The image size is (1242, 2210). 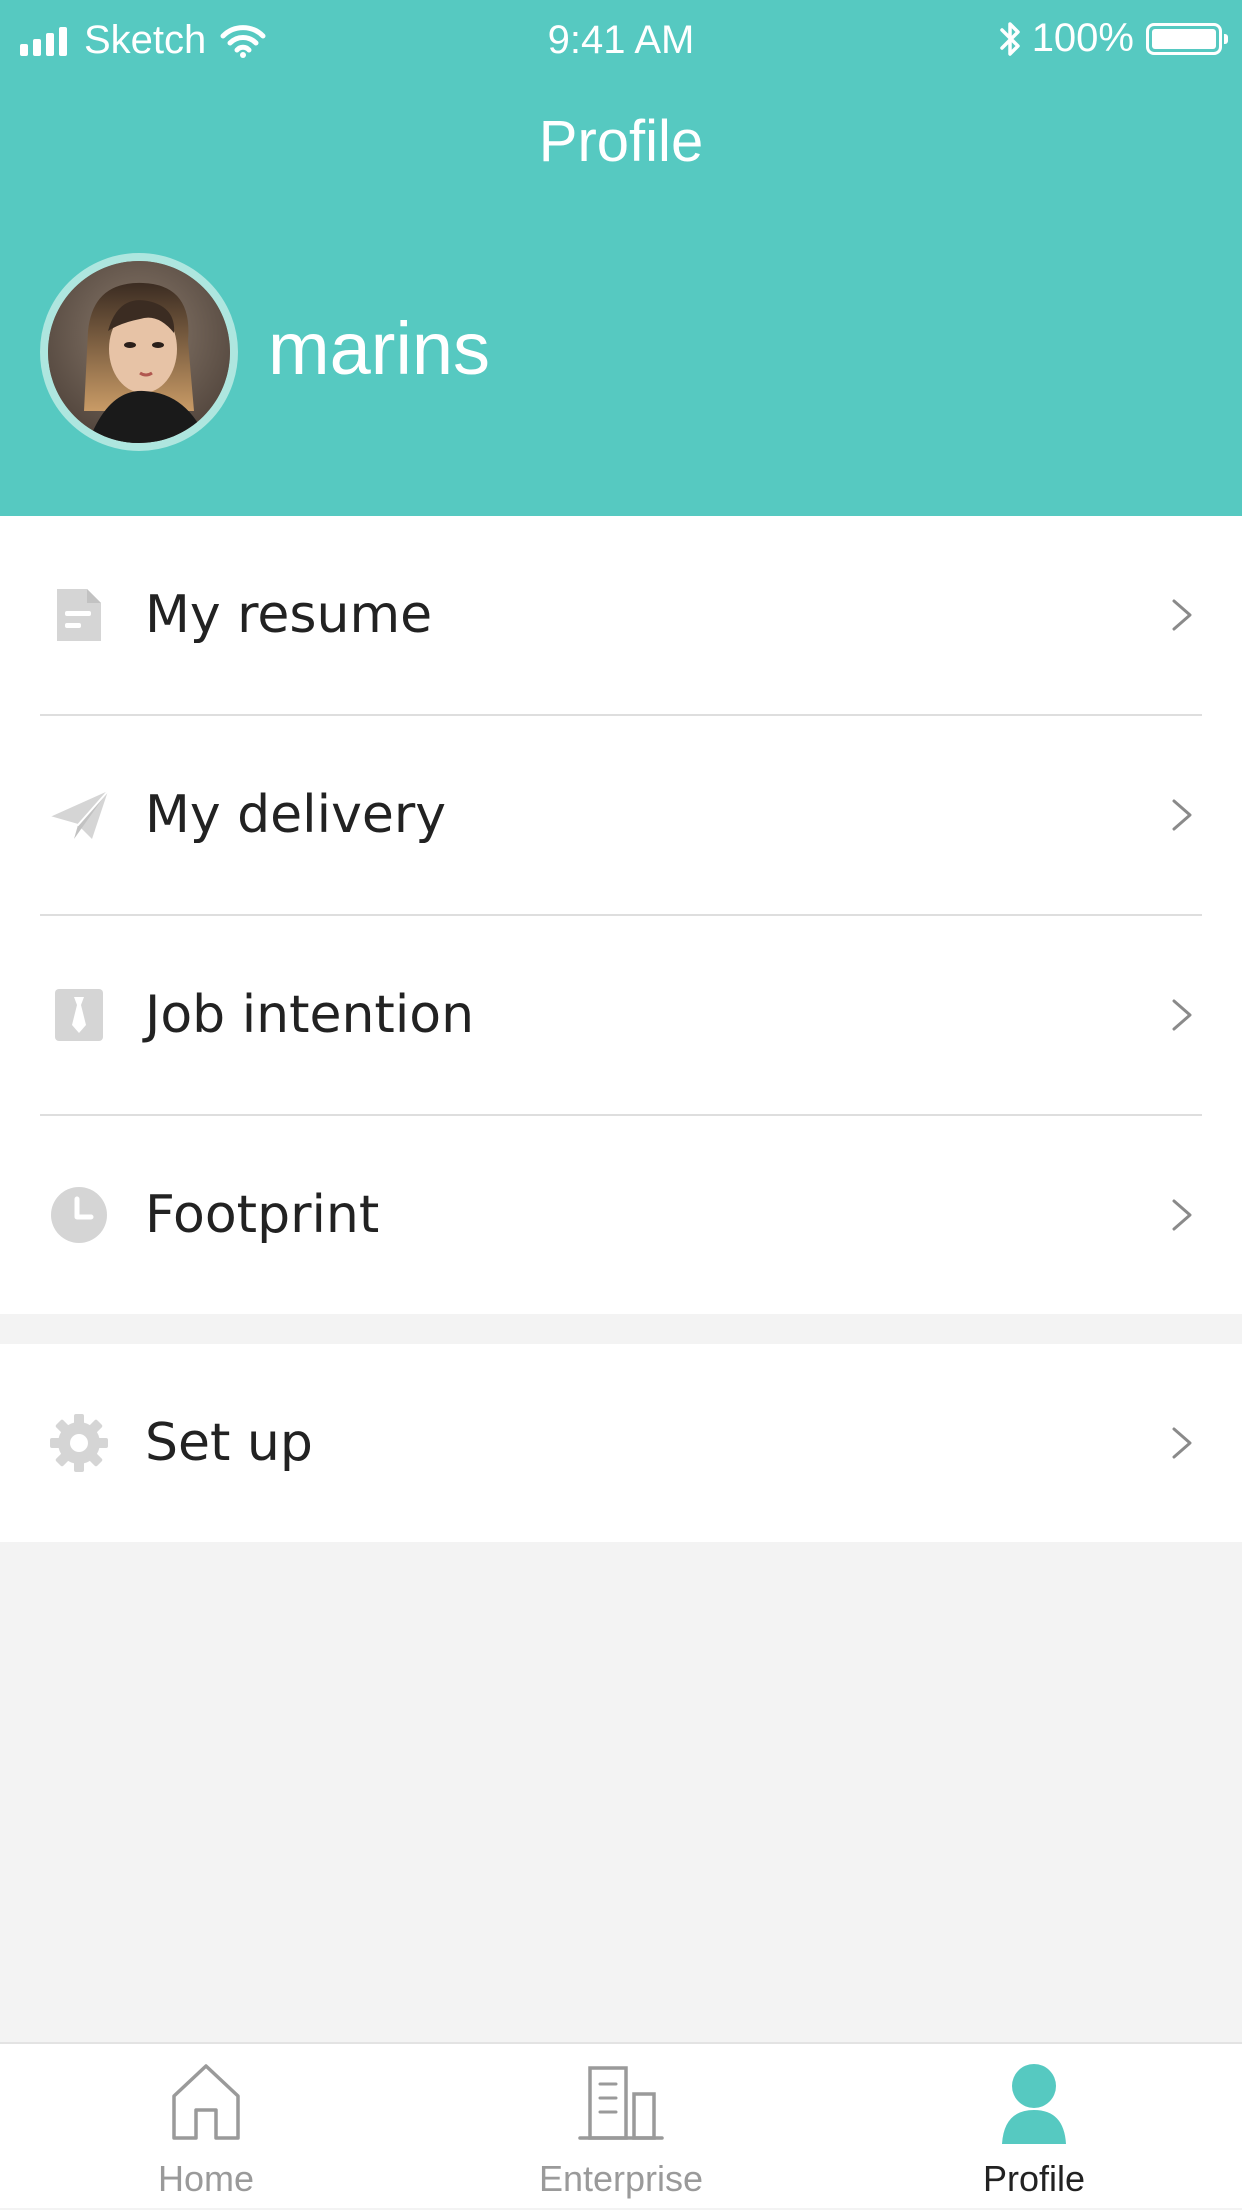 What do you see at coordinates (379, 348) in the screenshot?
I see `username: marins` at bounding box center [379, 348].